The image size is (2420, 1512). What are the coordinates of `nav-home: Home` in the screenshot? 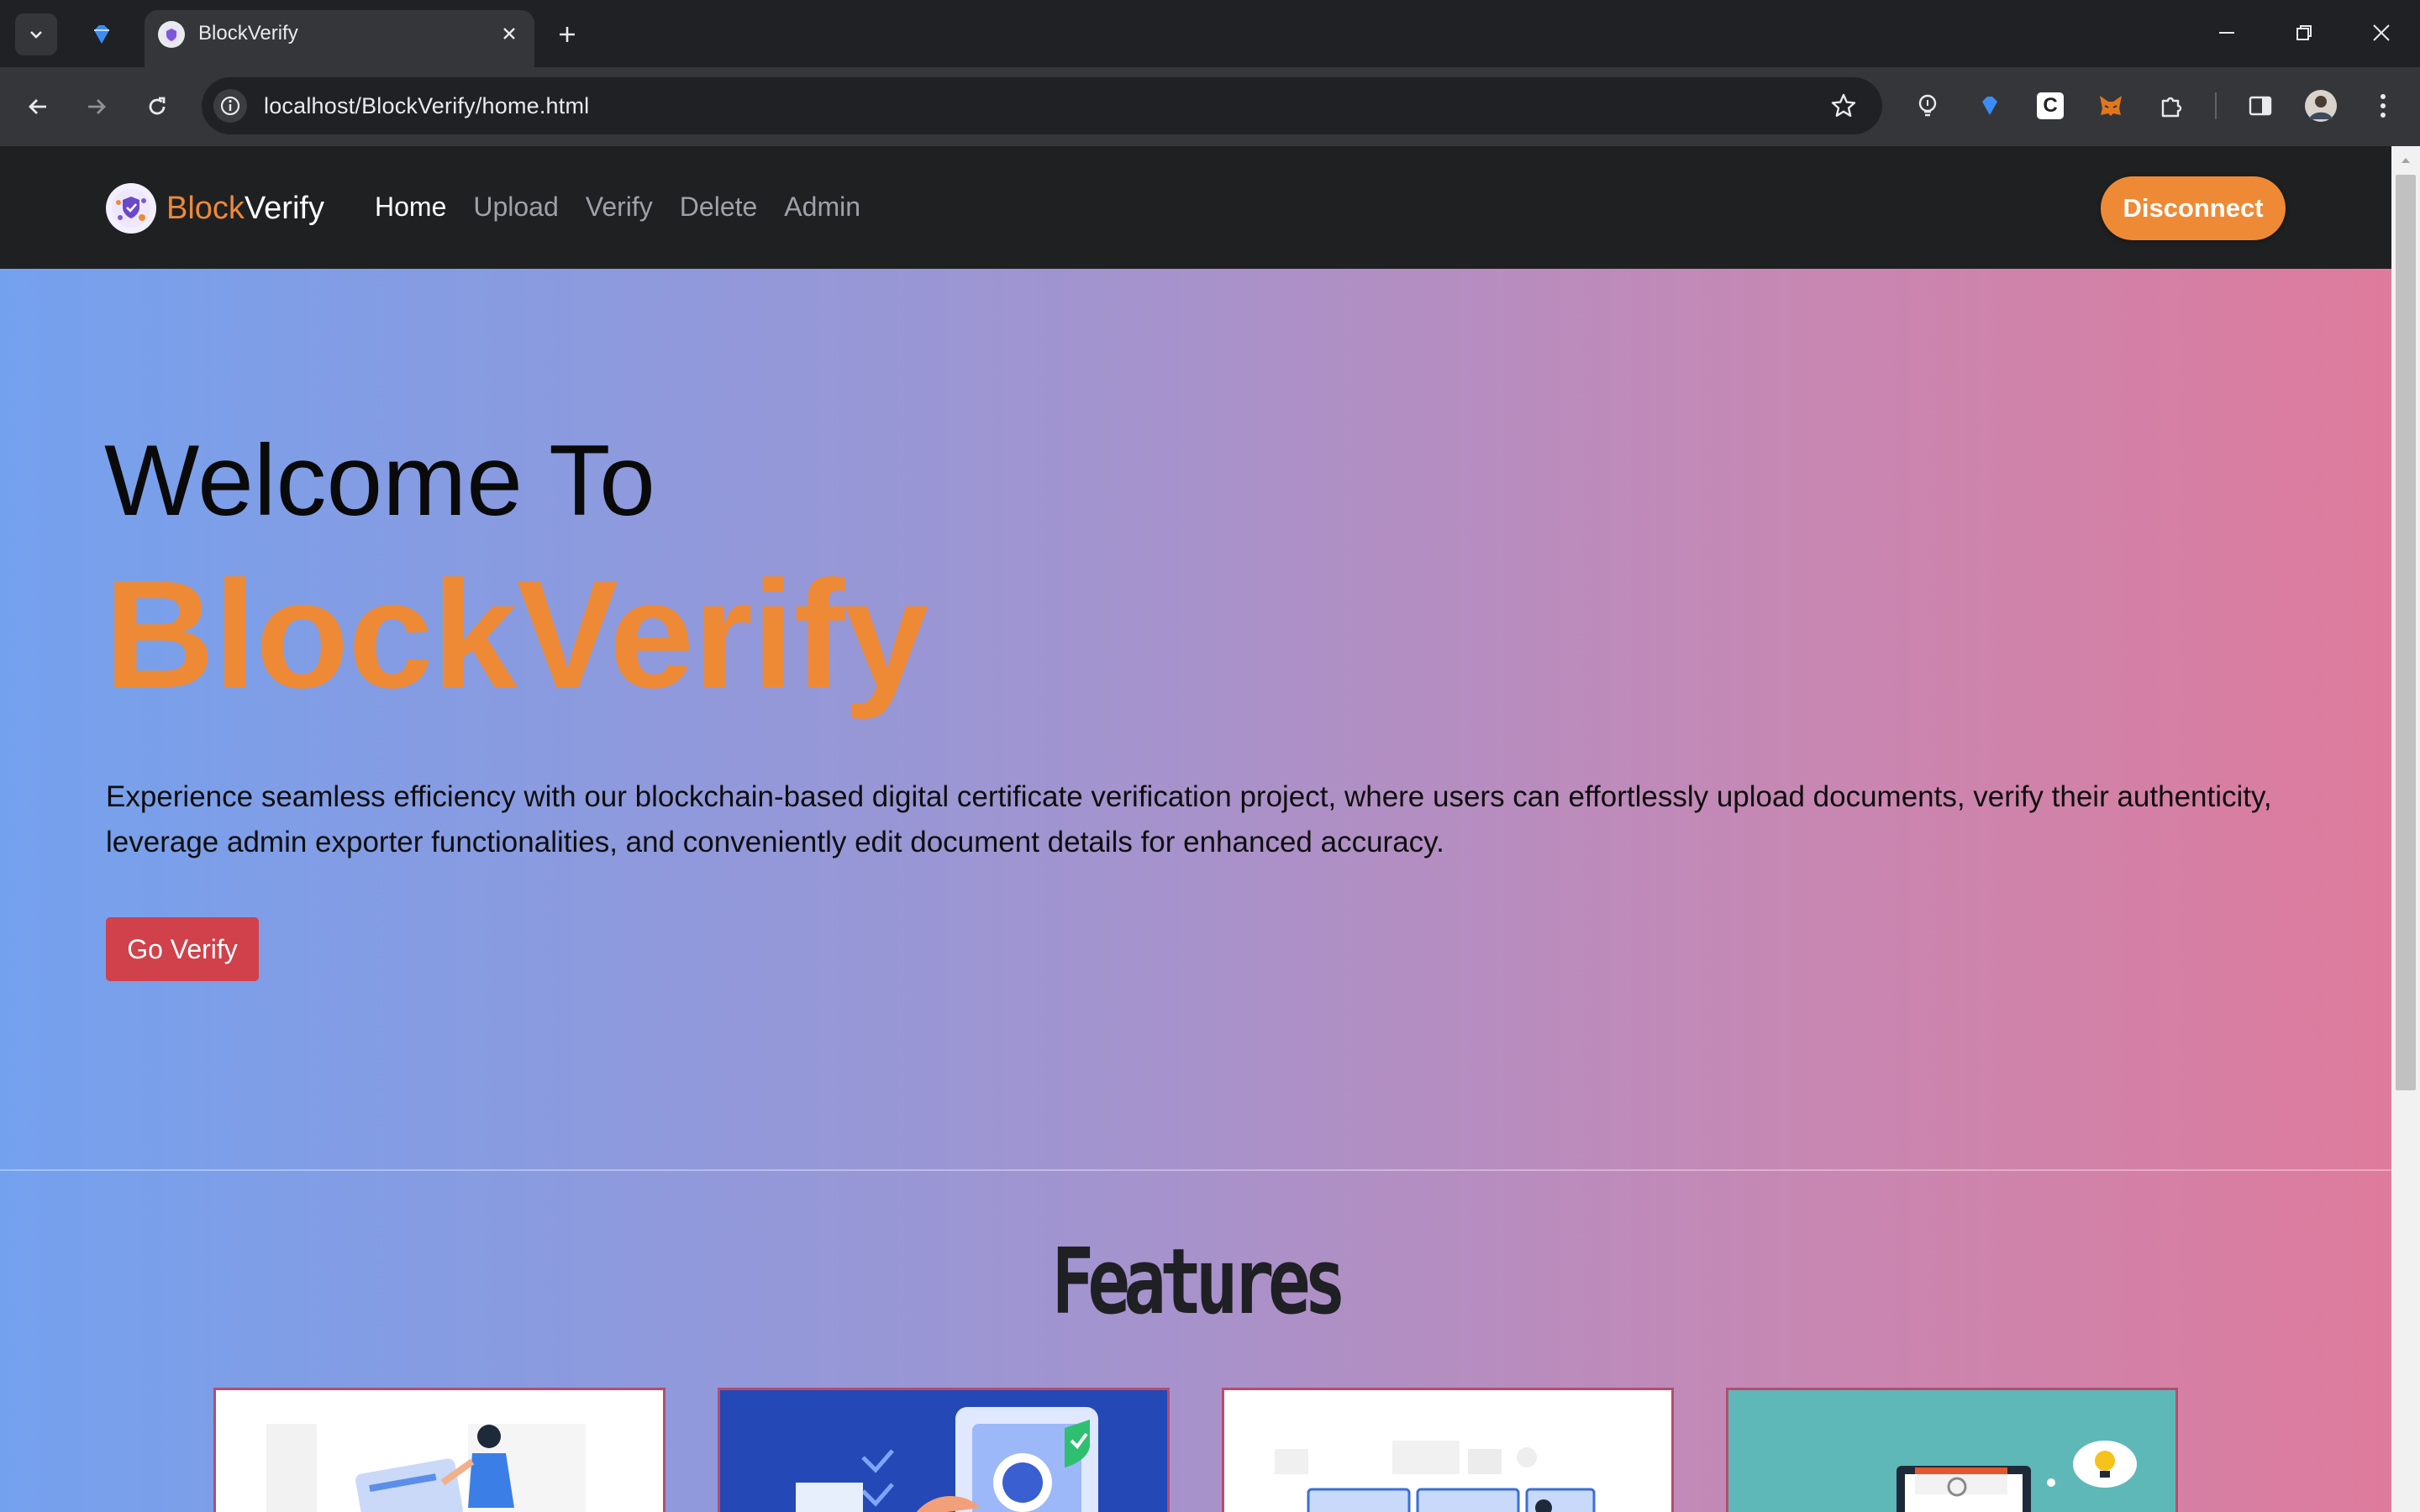 It's located at (411, 207).